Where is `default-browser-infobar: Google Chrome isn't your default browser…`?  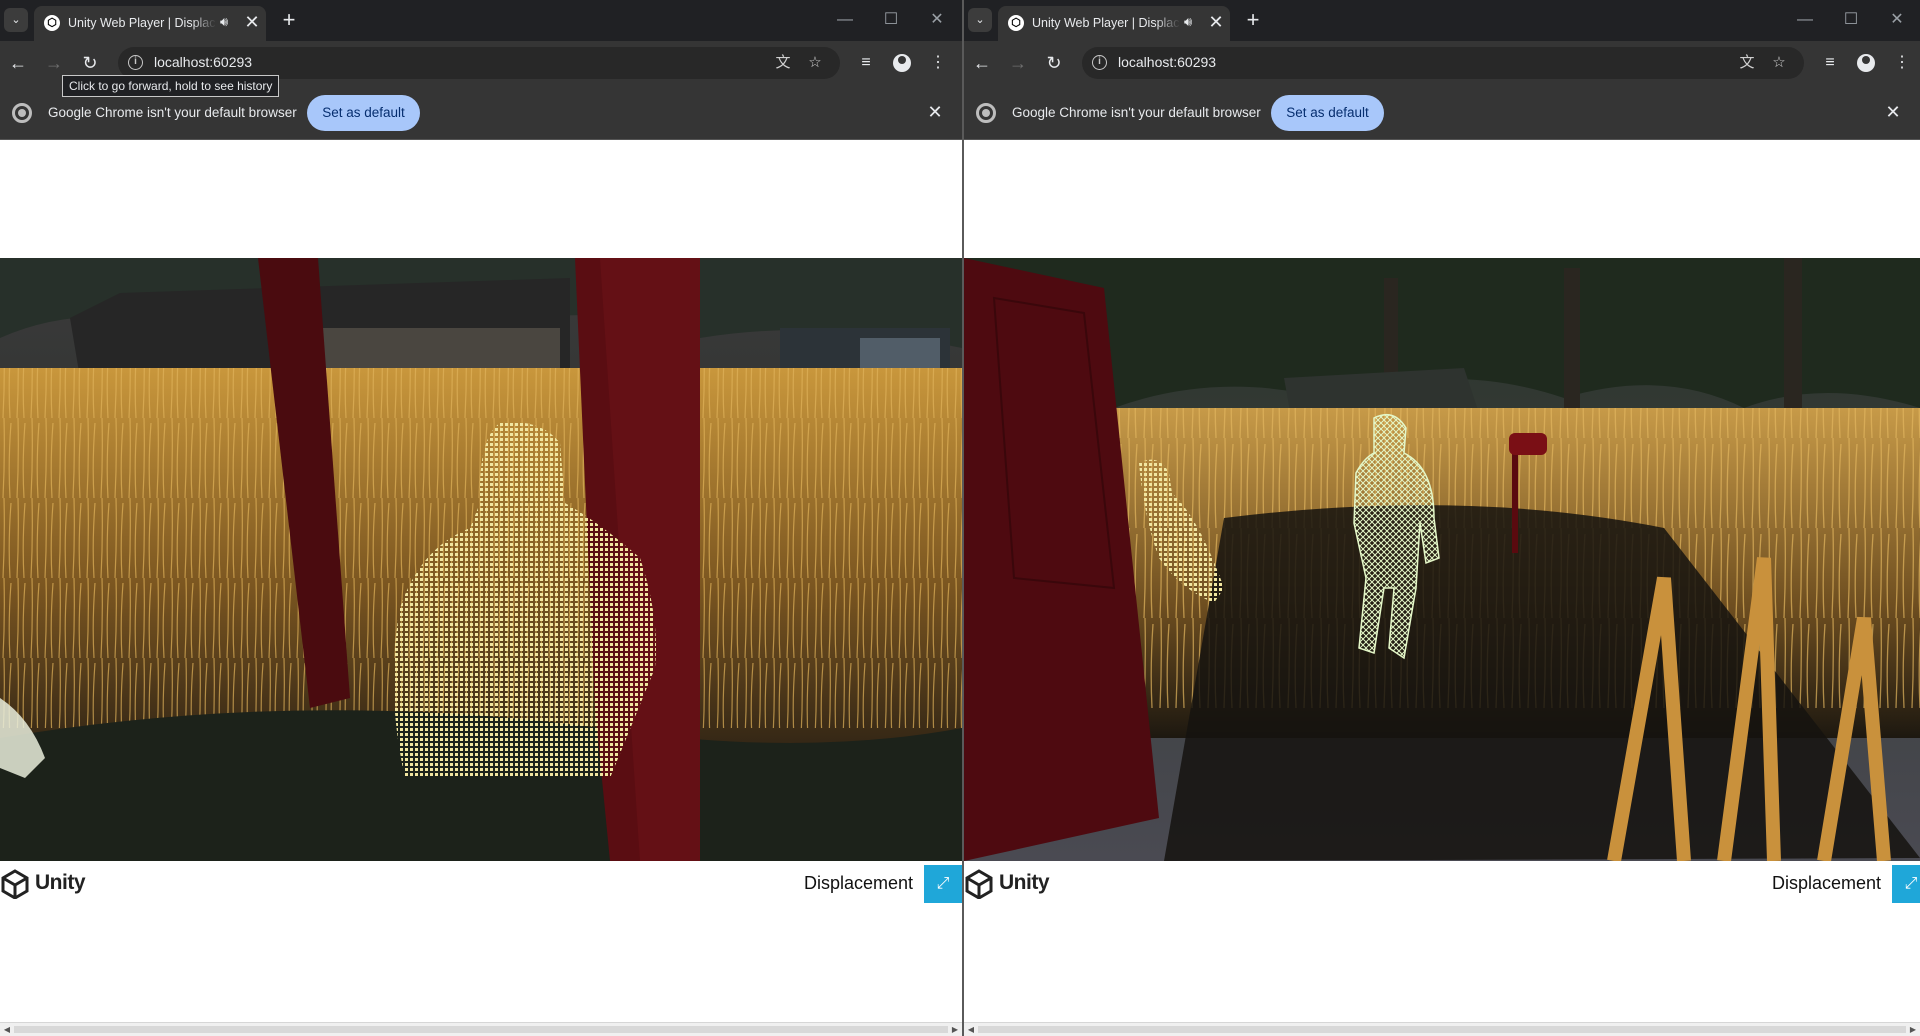 default-browser-infobar: Google Chrome isn't your default browser… is located at coordinates (1442, 112).